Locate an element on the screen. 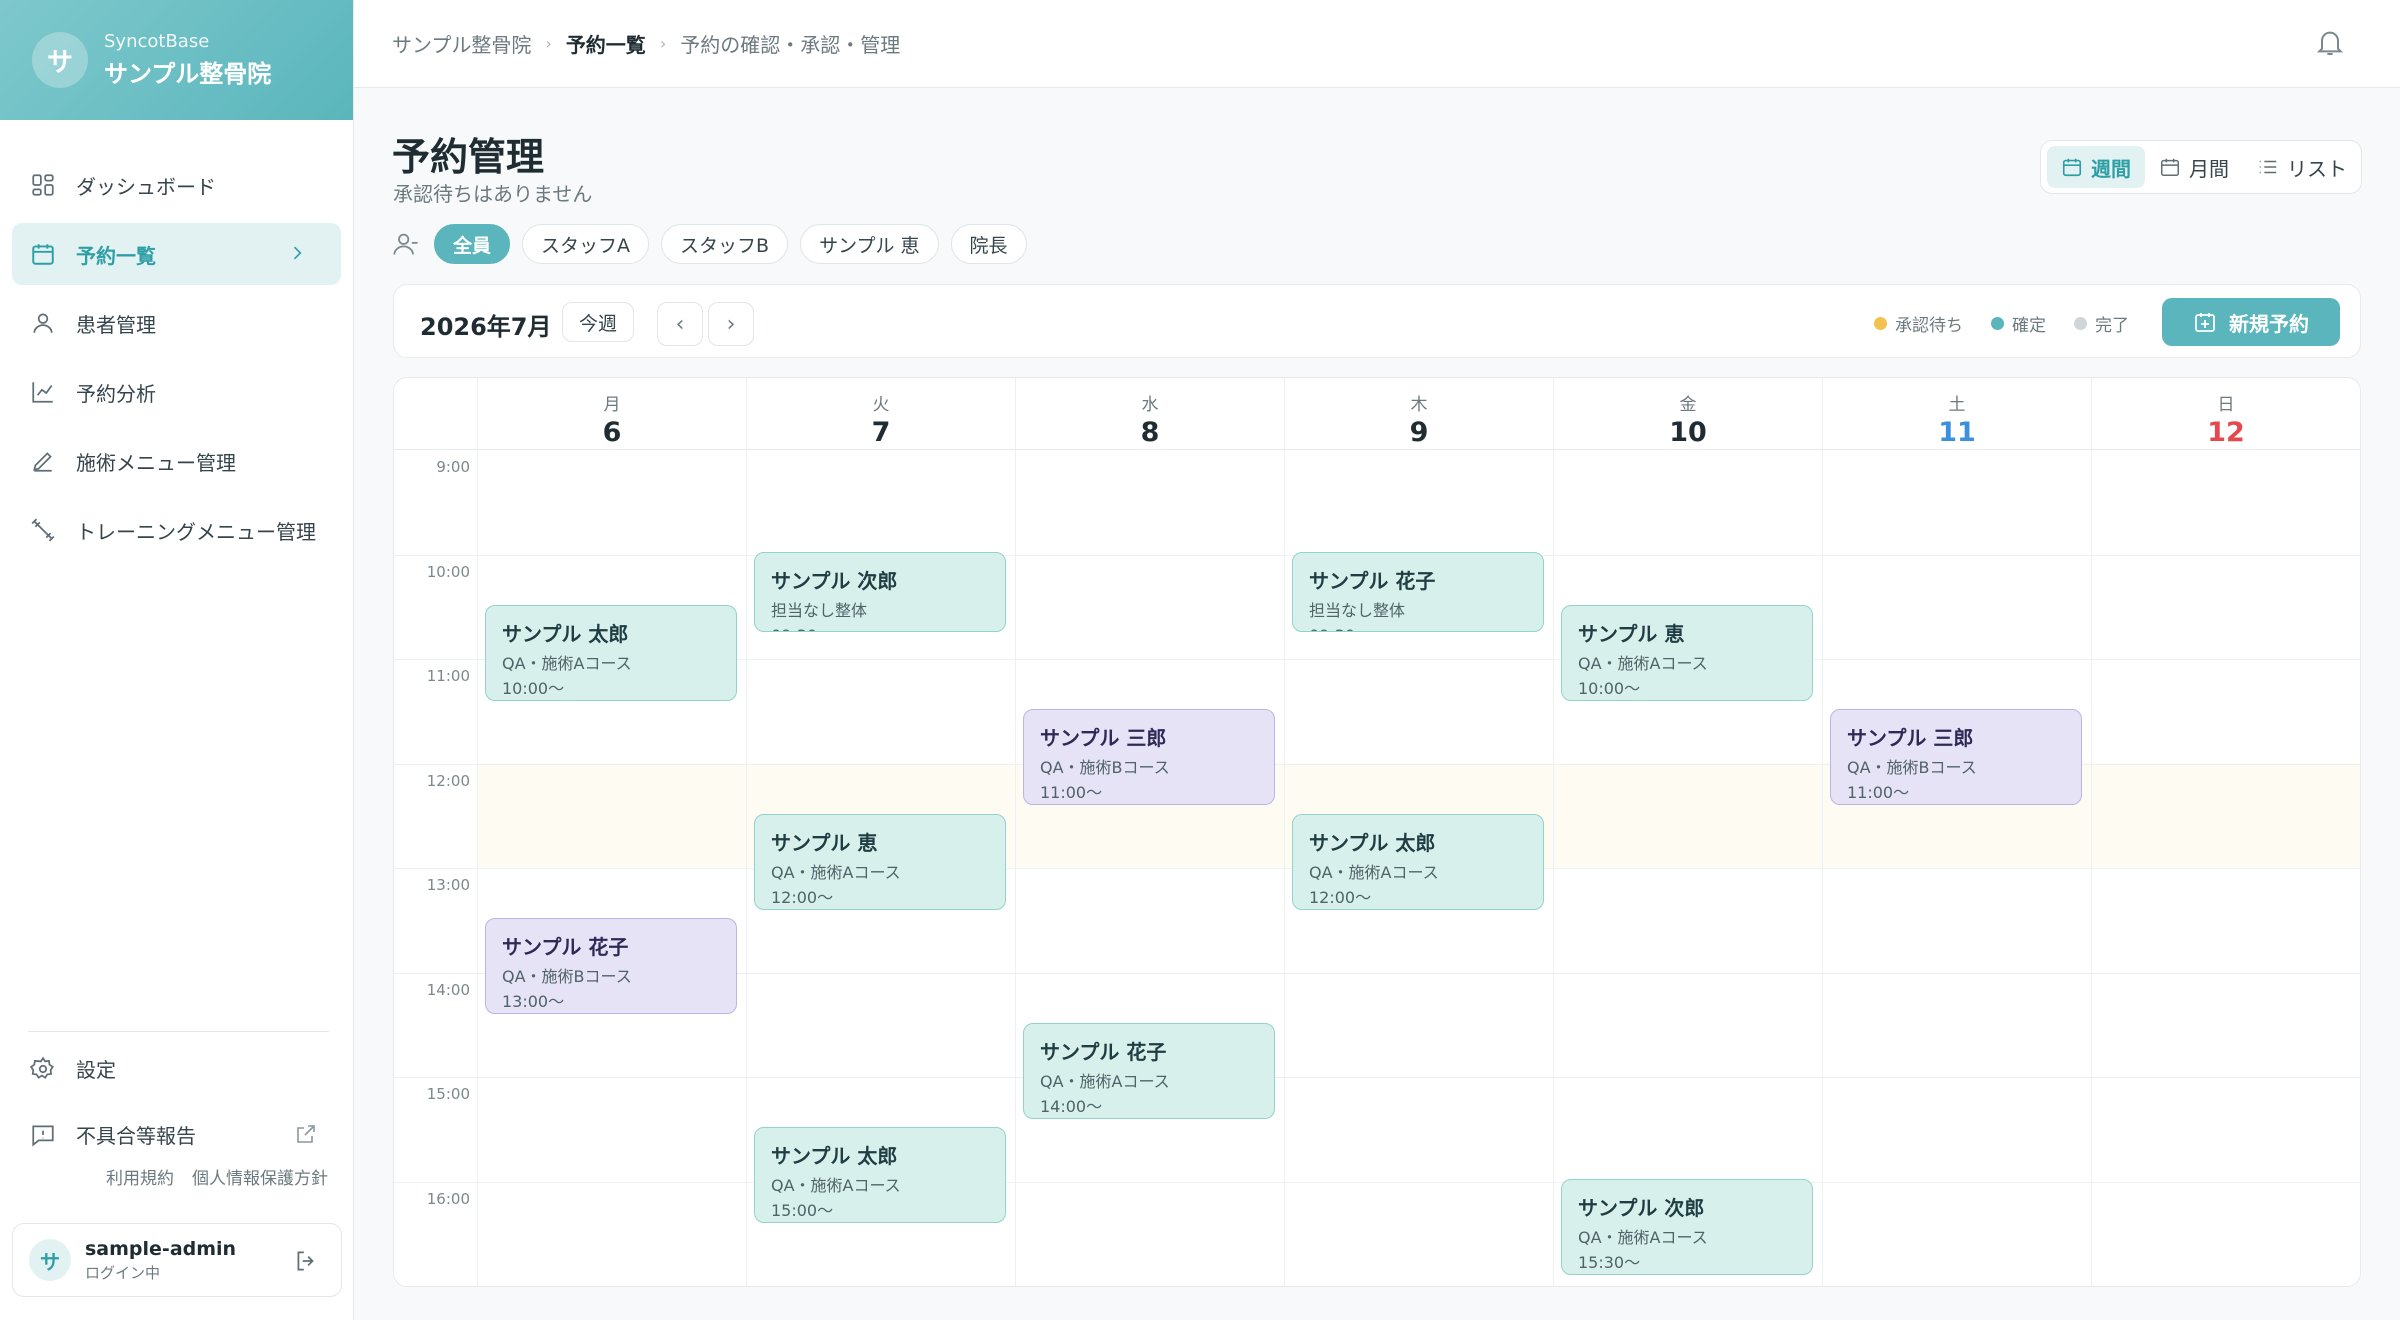 Image resolution: width=2400 pixels, height=1320 pixels. day-date: 7 is located at coordinates (881, 432).